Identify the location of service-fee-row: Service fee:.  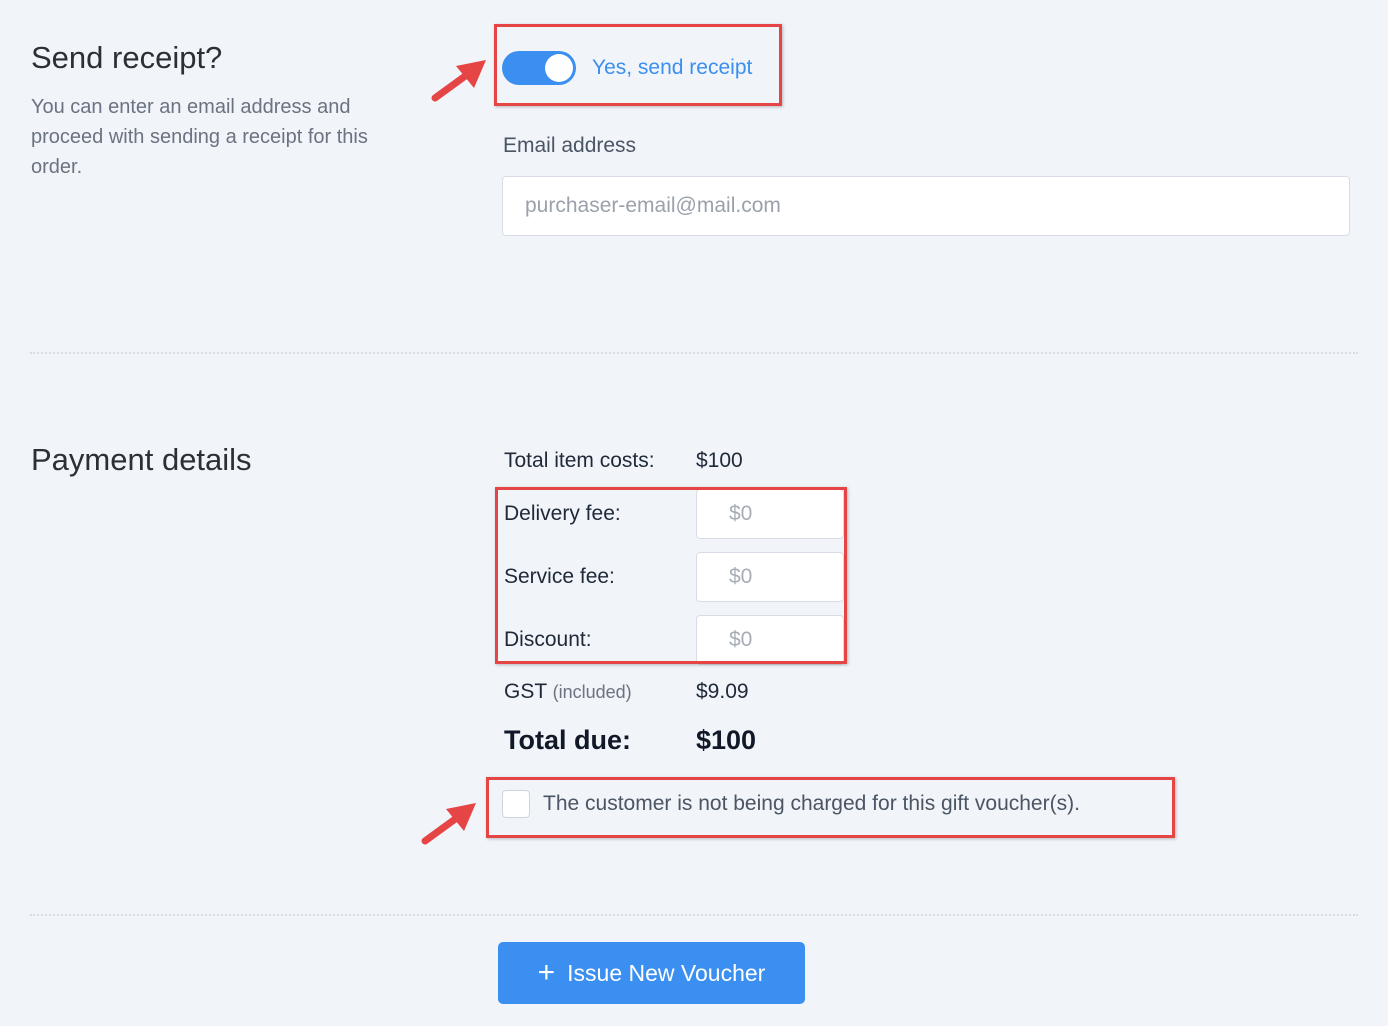
(674, 577).